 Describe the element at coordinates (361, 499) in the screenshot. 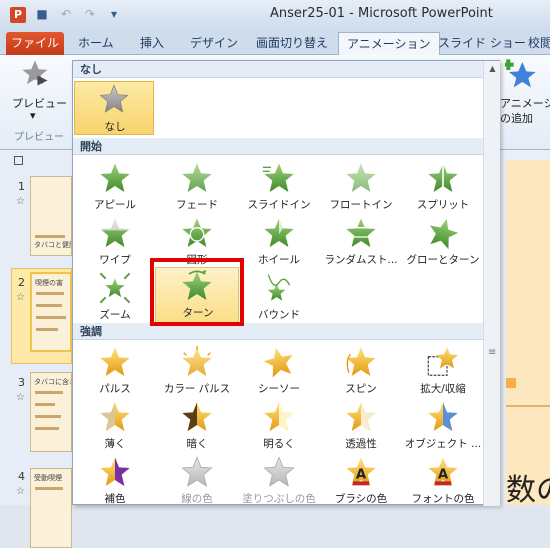

I see `item-label: ブラシの色` at that location.